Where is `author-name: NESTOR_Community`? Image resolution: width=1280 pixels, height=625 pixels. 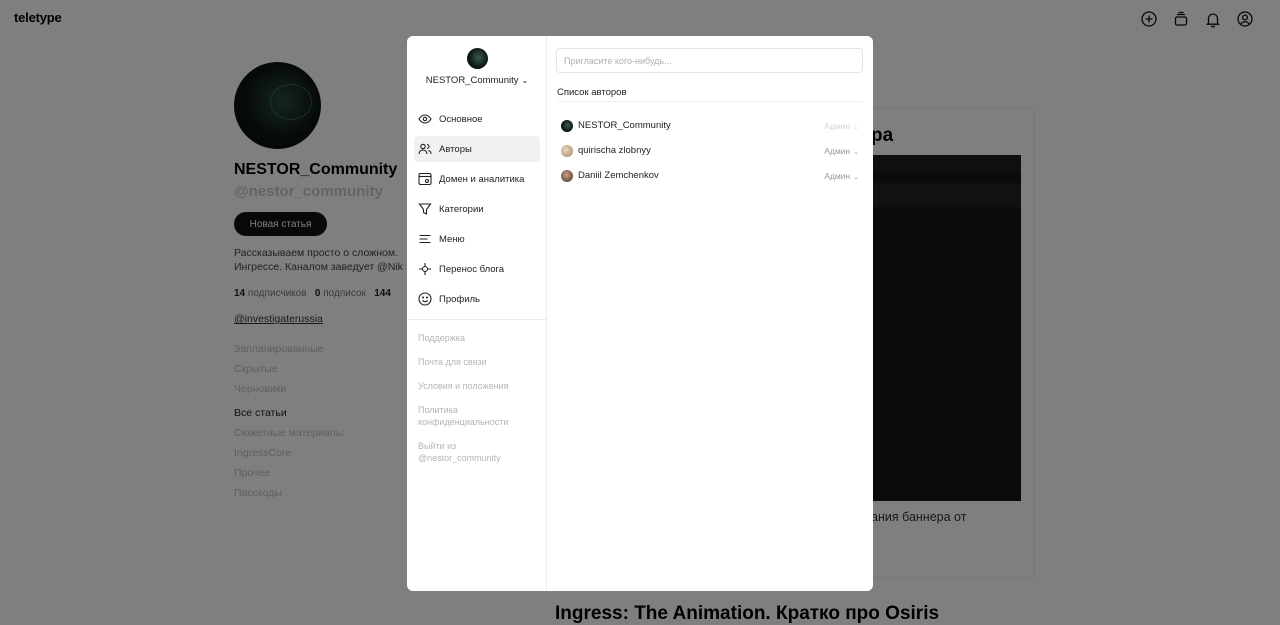
author-name: NESTOR_Community is located at coordinates (624, 125).